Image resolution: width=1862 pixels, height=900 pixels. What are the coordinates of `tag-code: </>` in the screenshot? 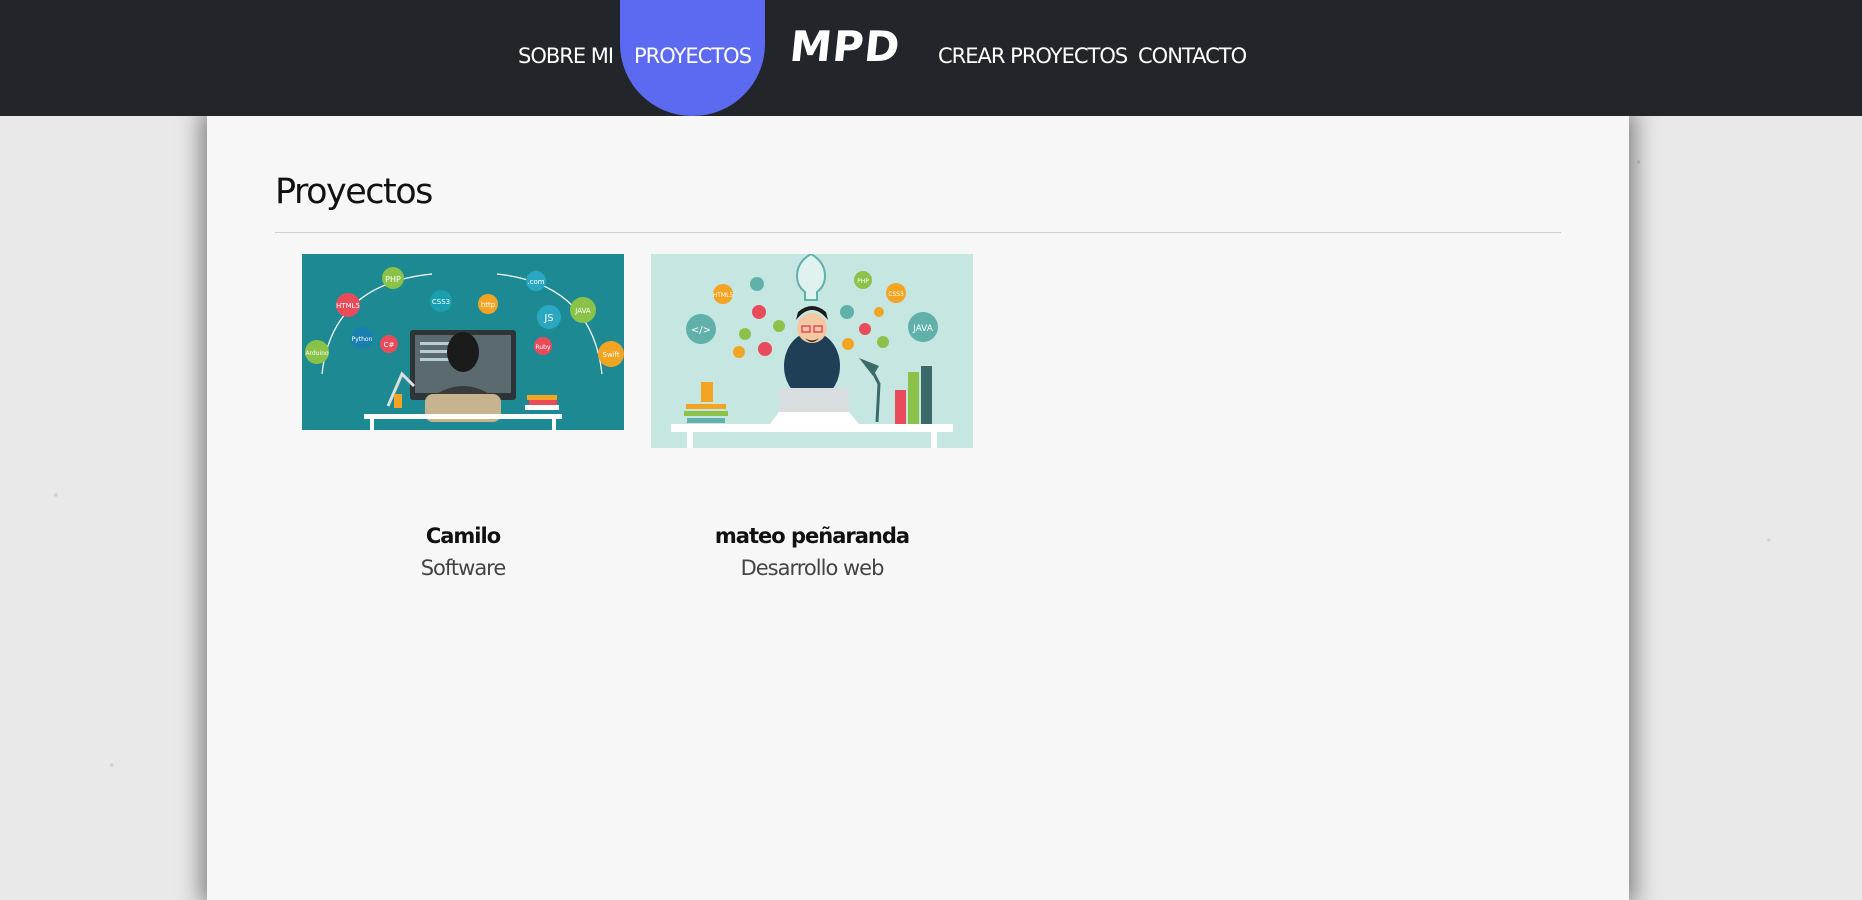 It's located at (701, 330).